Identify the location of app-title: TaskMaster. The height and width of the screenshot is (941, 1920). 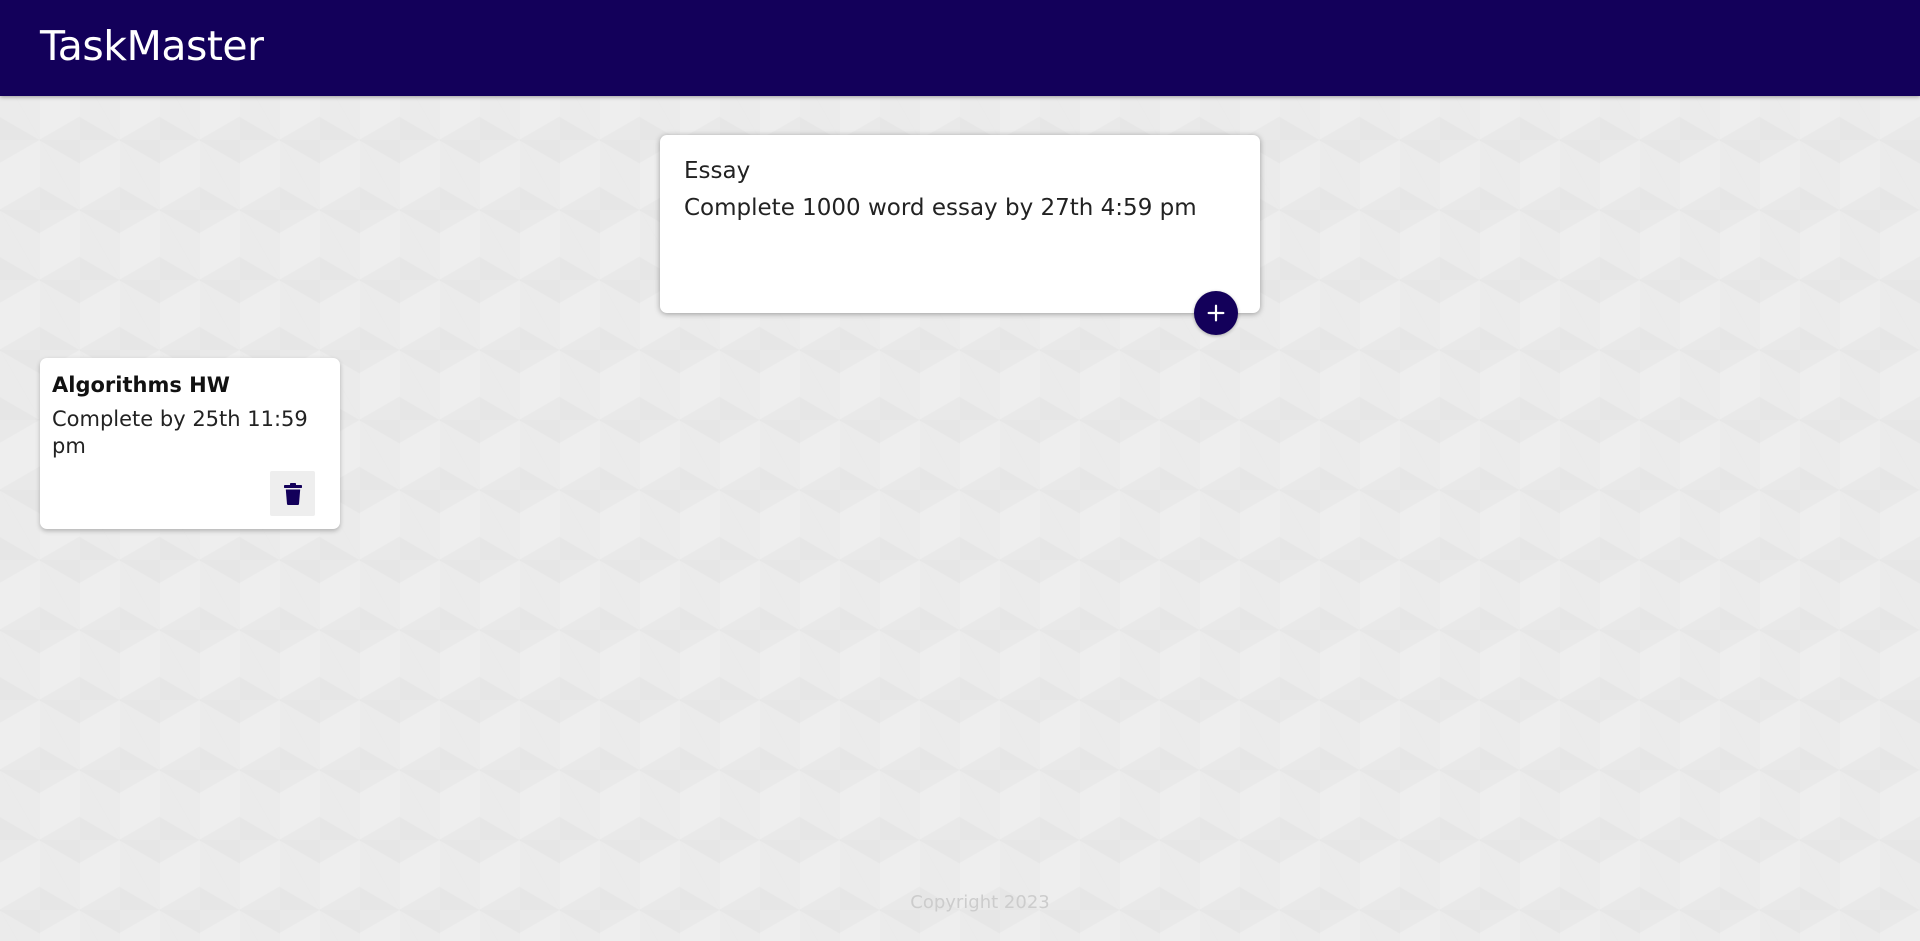
(152, 46).